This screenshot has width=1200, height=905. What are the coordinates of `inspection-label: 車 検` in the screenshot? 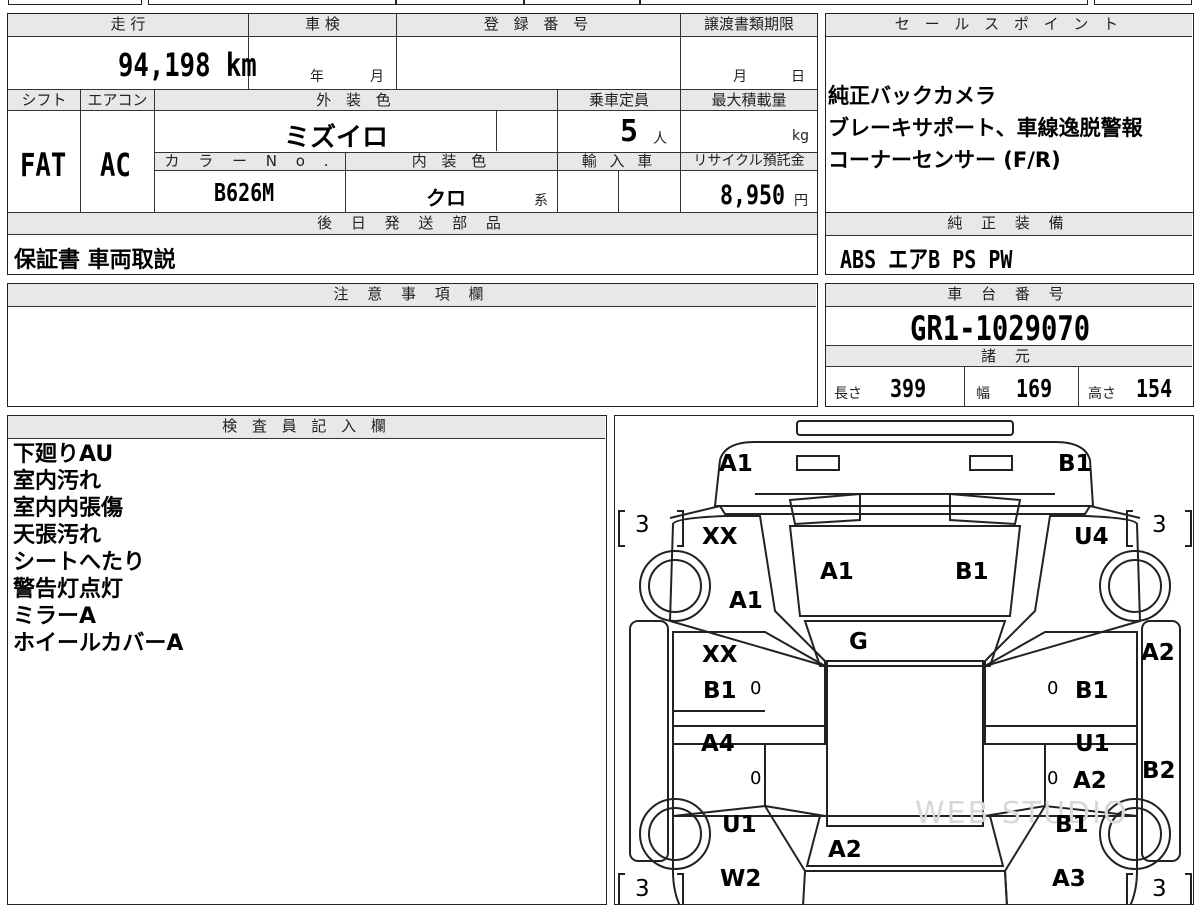 It's located at (322, 24).